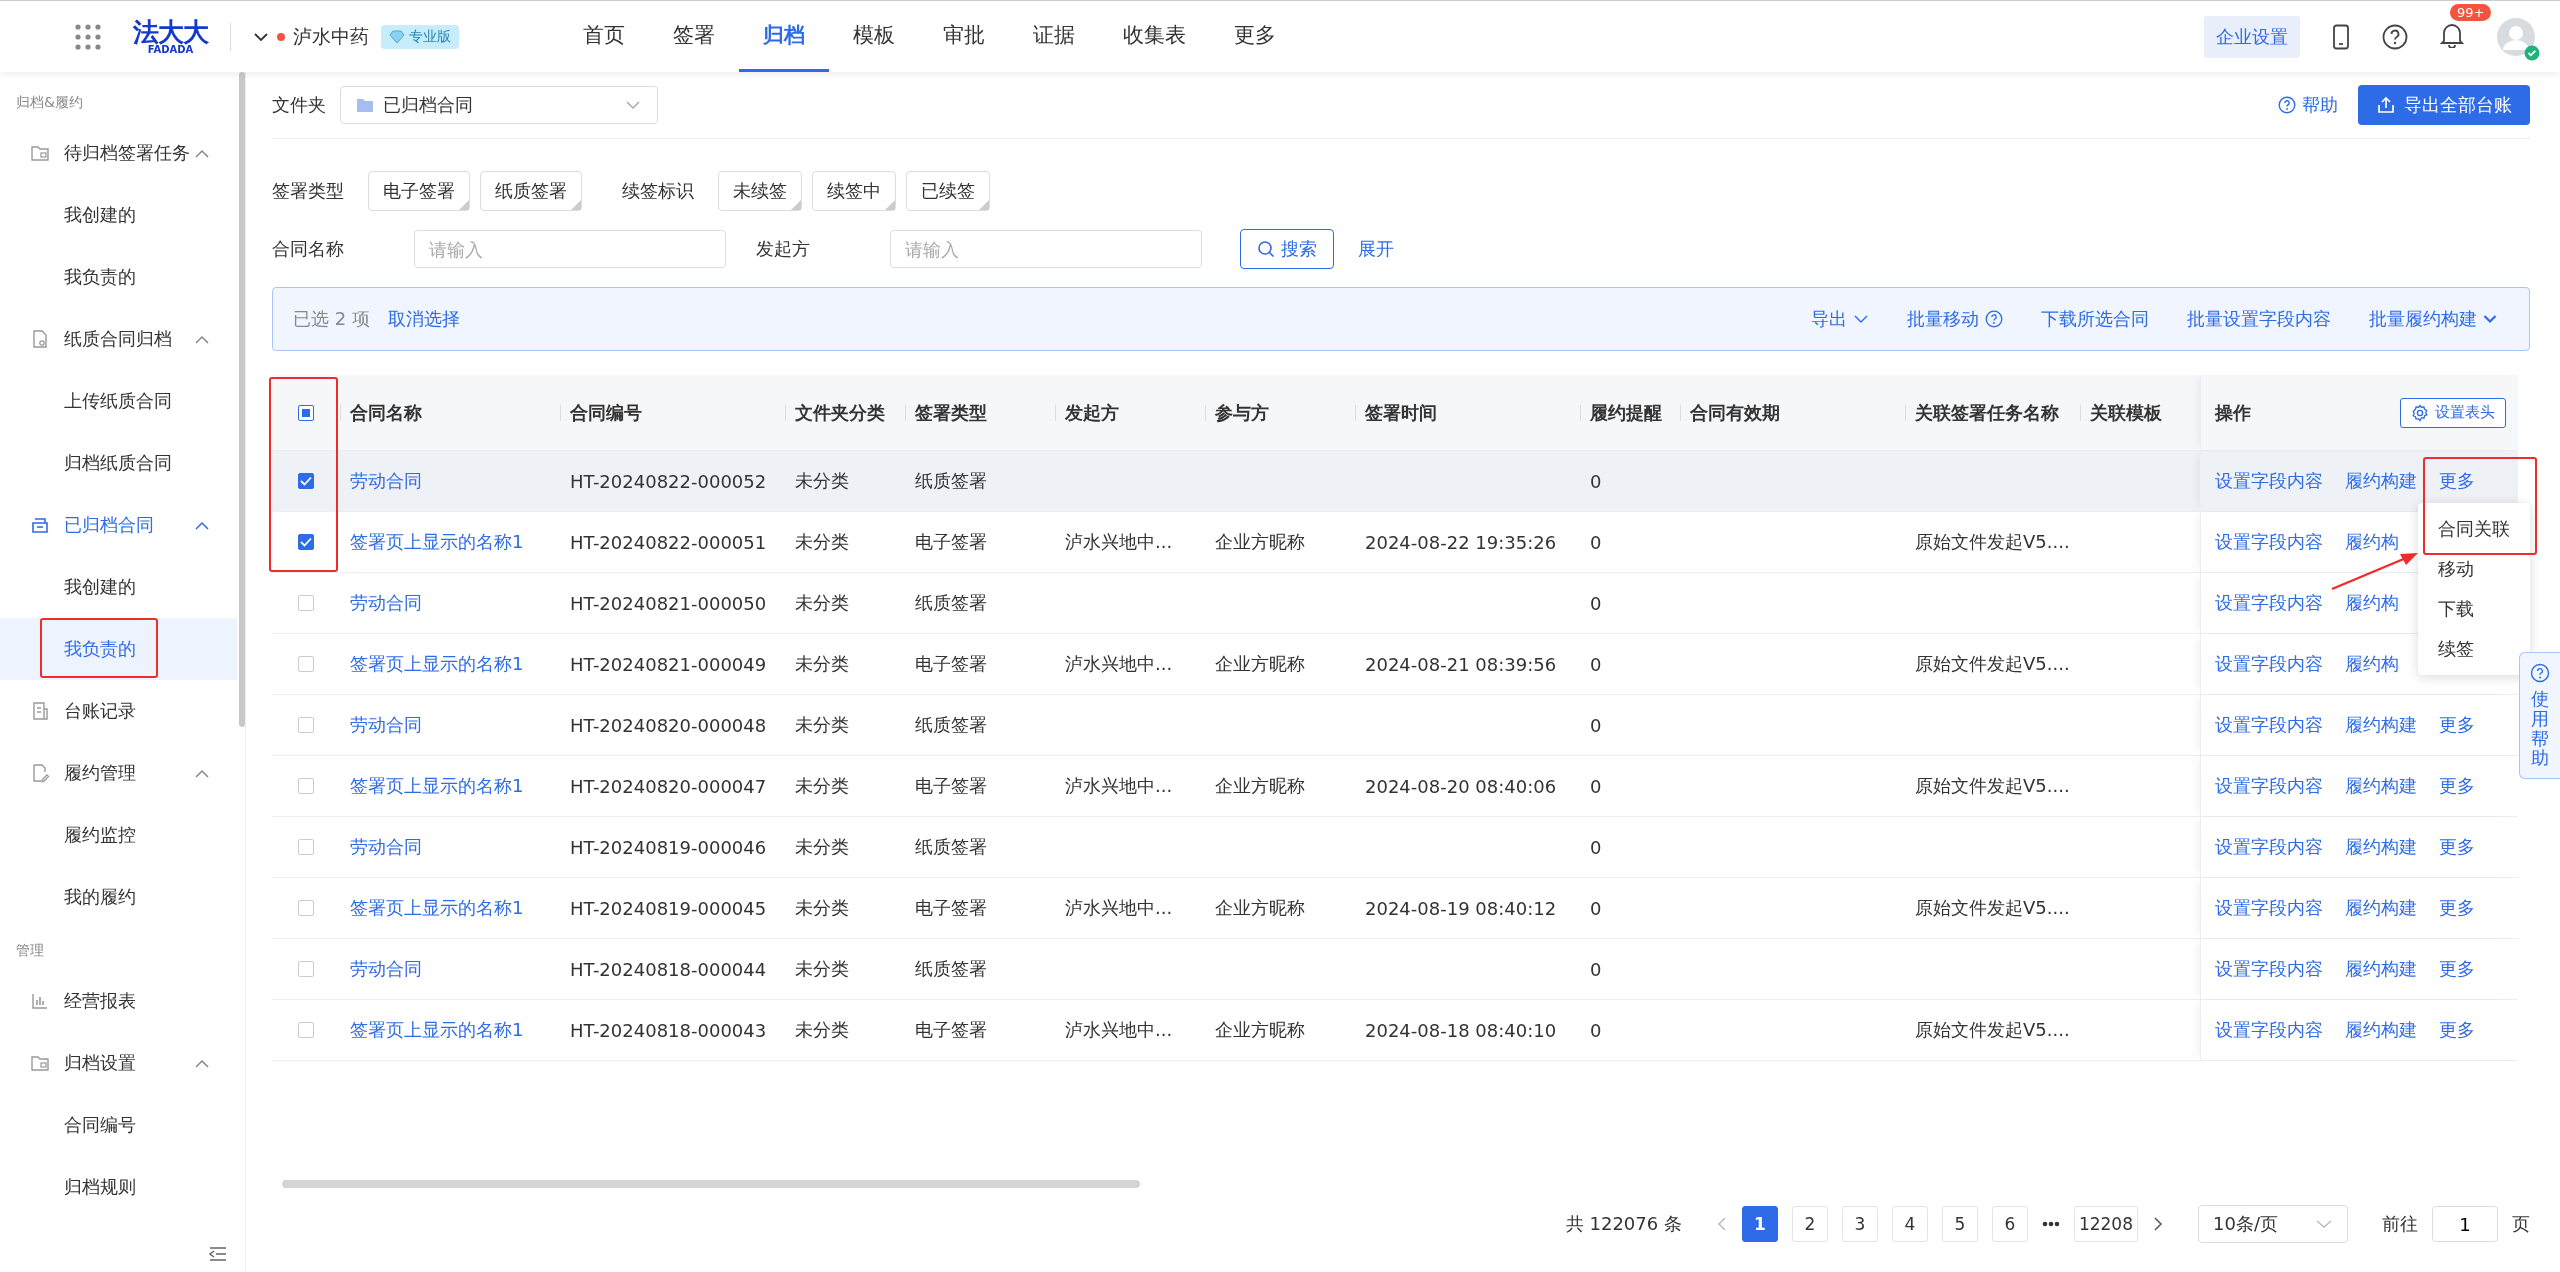 Image resolution: width=2560 pixels, height=1272 pixels. I want to click on sidebar-item: 台账记录, so click(116, 711).